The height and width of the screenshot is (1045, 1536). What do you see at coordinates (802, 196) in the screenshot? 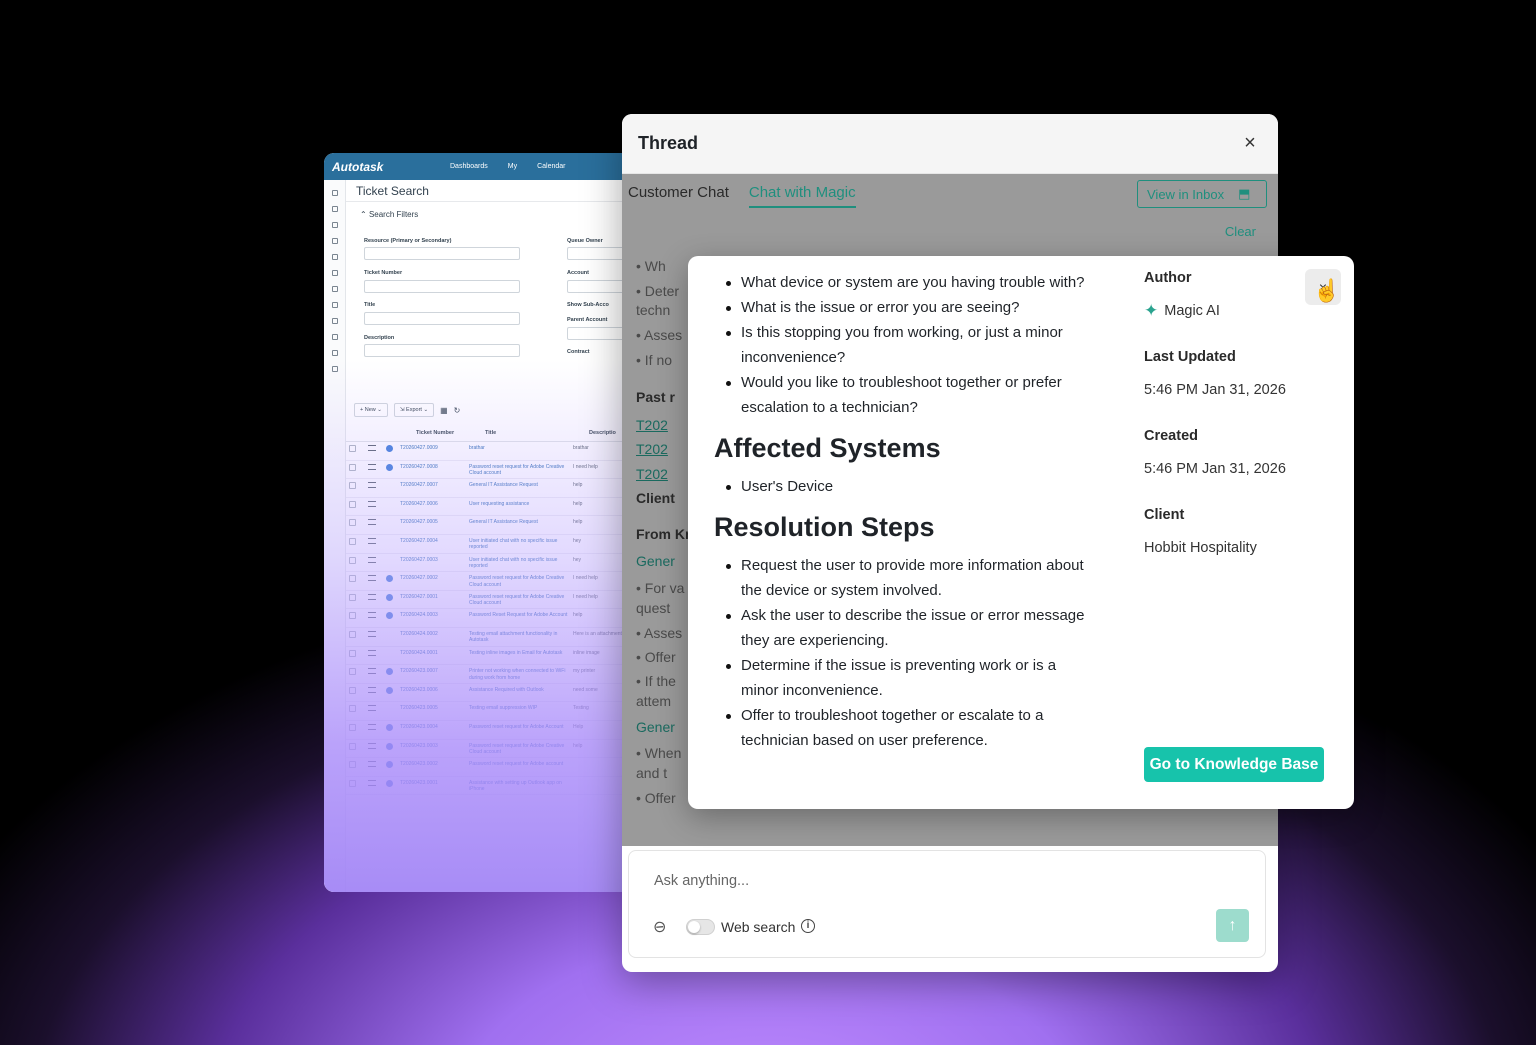
I see `tab-chat-with-magic: Chat with Magic` at bounding box center [802, 196].